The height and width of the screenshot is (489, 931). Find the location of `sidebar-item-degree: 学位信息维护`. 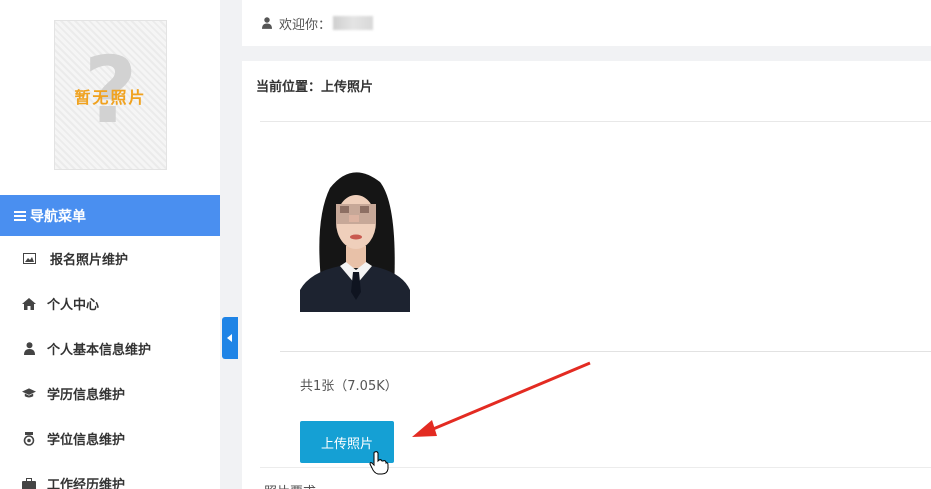

sidebar-item-degree: 学位信息维护 is located at coordinates (110, 438).